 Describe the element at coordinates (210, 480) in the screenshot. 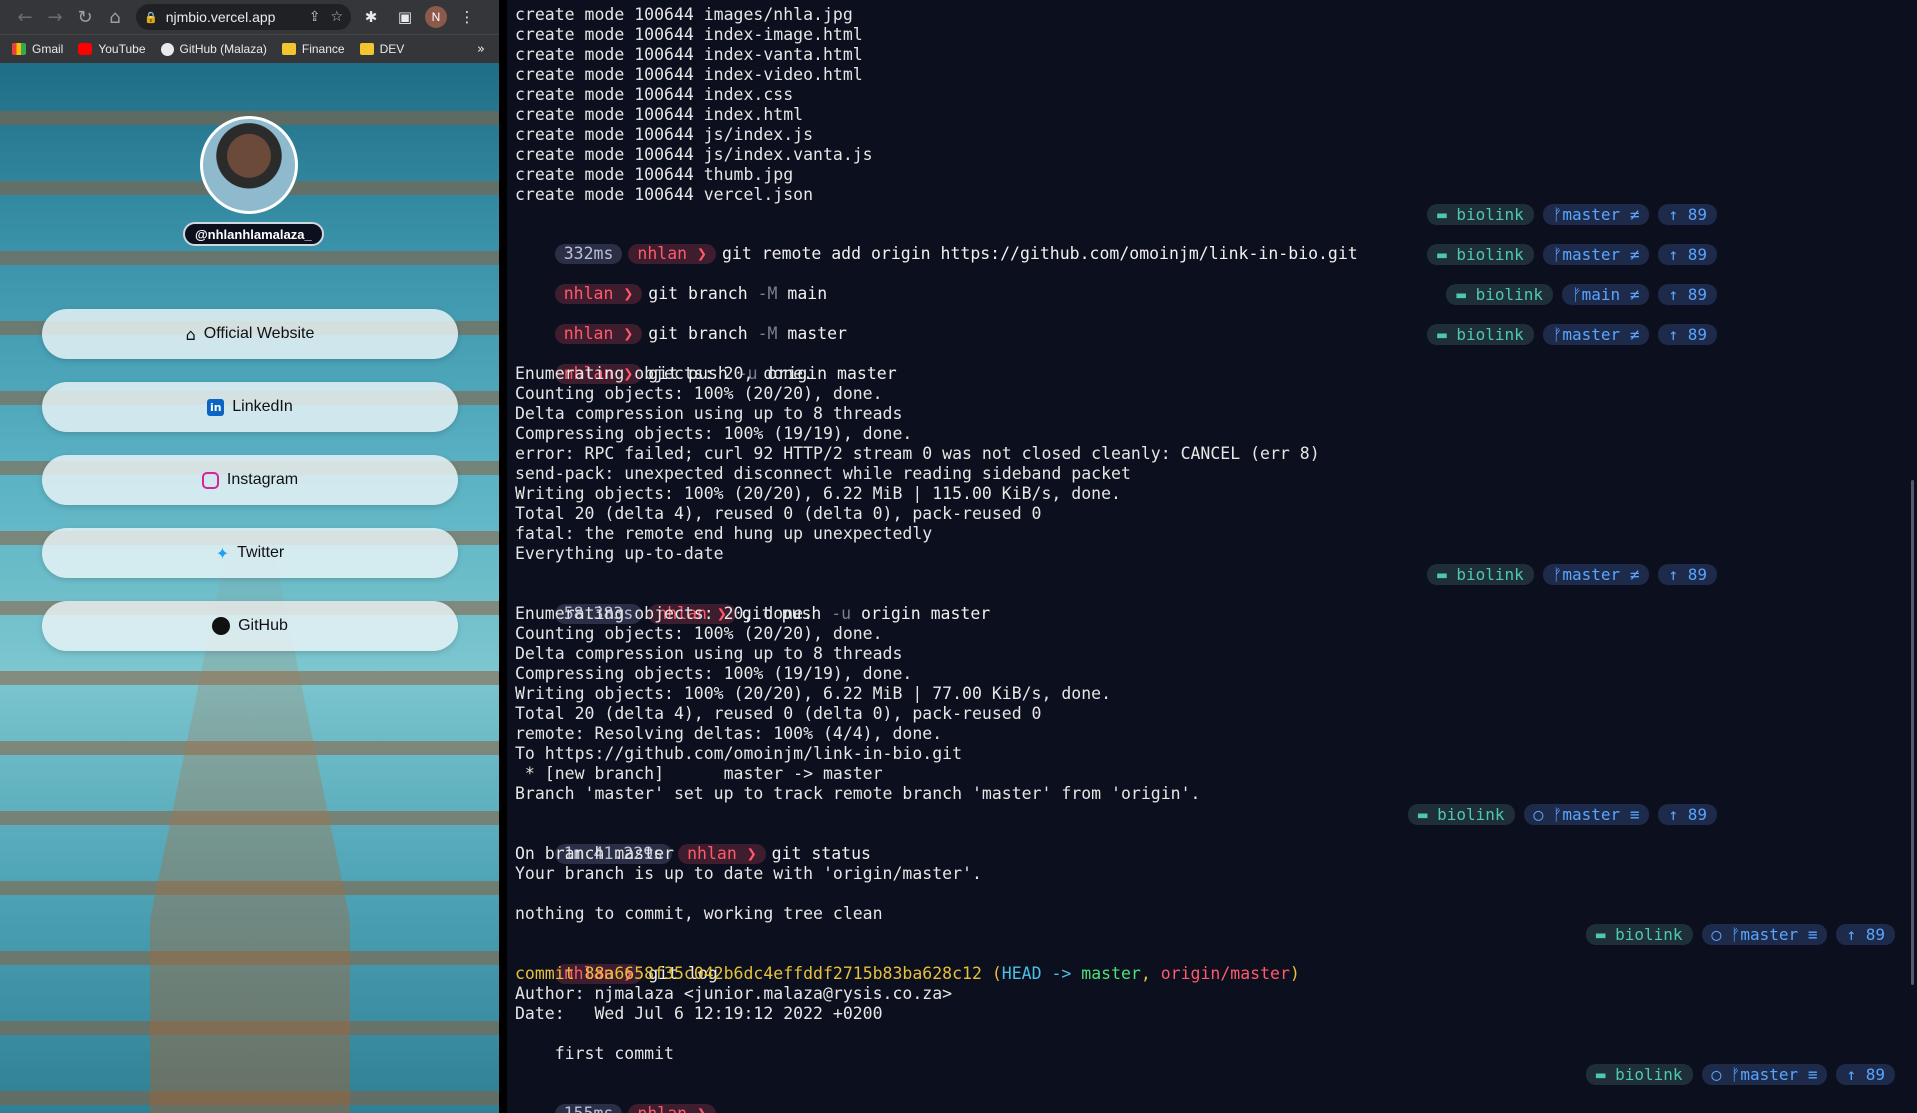

I see `instagram-icon` at that location.